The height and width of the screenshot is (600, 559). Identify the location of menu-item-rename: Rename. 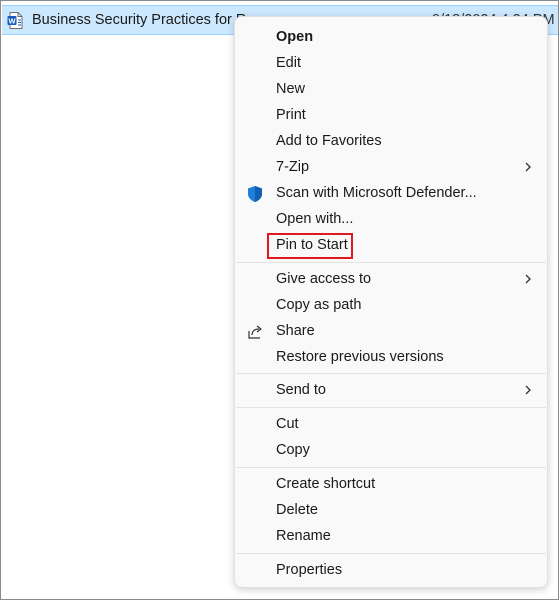
(391, 537).